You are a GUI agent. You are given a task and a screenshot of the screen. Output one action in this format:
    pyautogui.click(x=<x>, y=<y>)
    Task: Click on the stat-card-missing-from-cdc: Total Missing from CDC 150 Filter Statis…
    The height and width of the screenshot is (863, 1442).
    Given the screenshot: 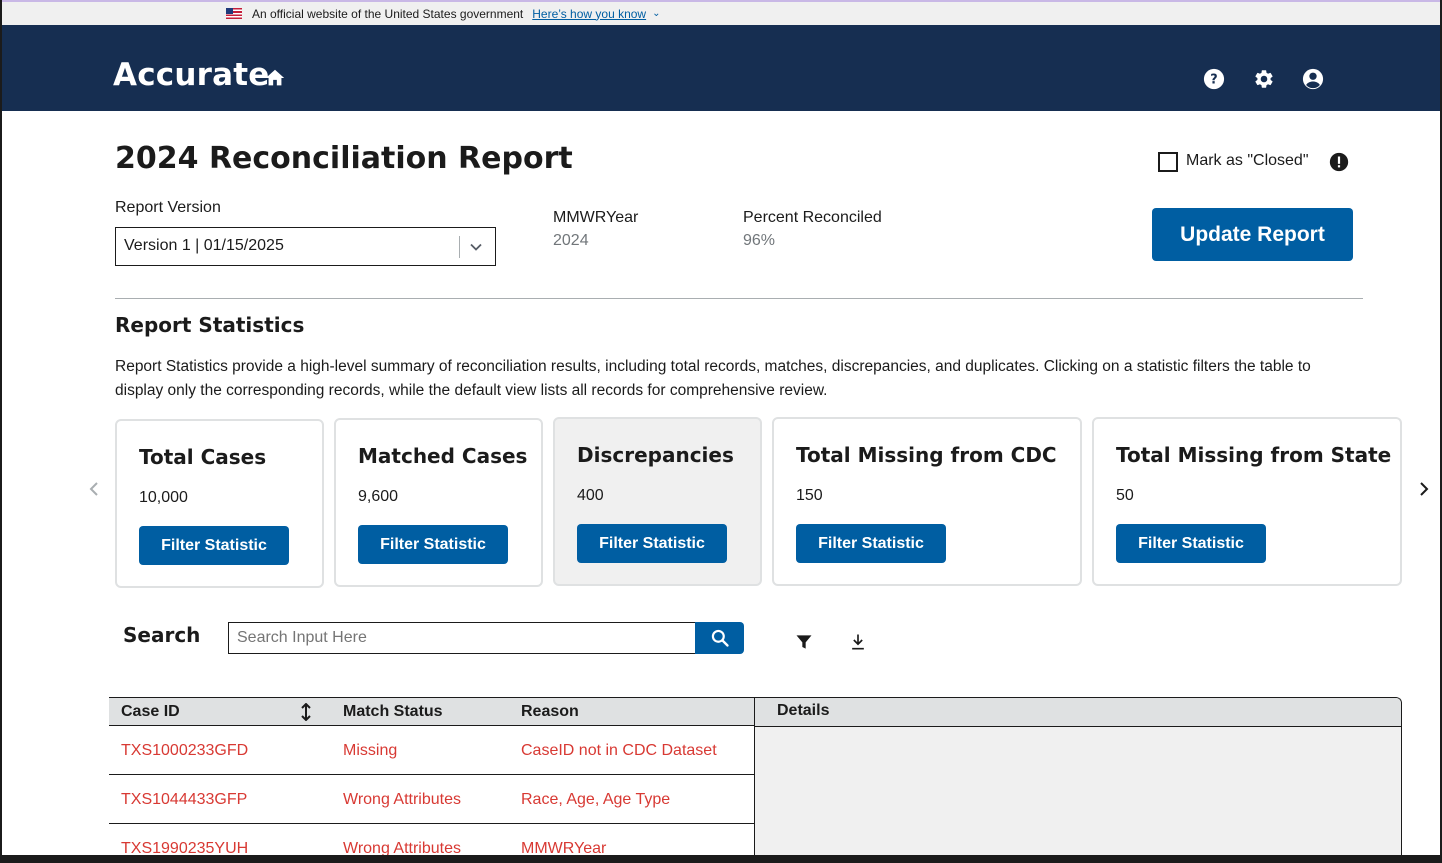 What is the action you would take?
    pyautogui.click(x=927, y=501)
    